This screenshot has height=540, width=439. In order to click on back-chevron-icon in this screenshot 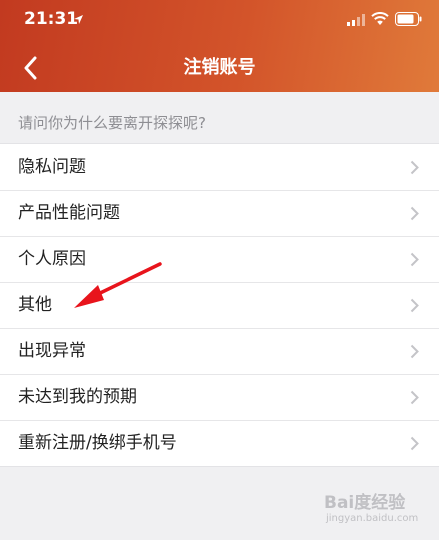, I will do `click(30, 68)`.